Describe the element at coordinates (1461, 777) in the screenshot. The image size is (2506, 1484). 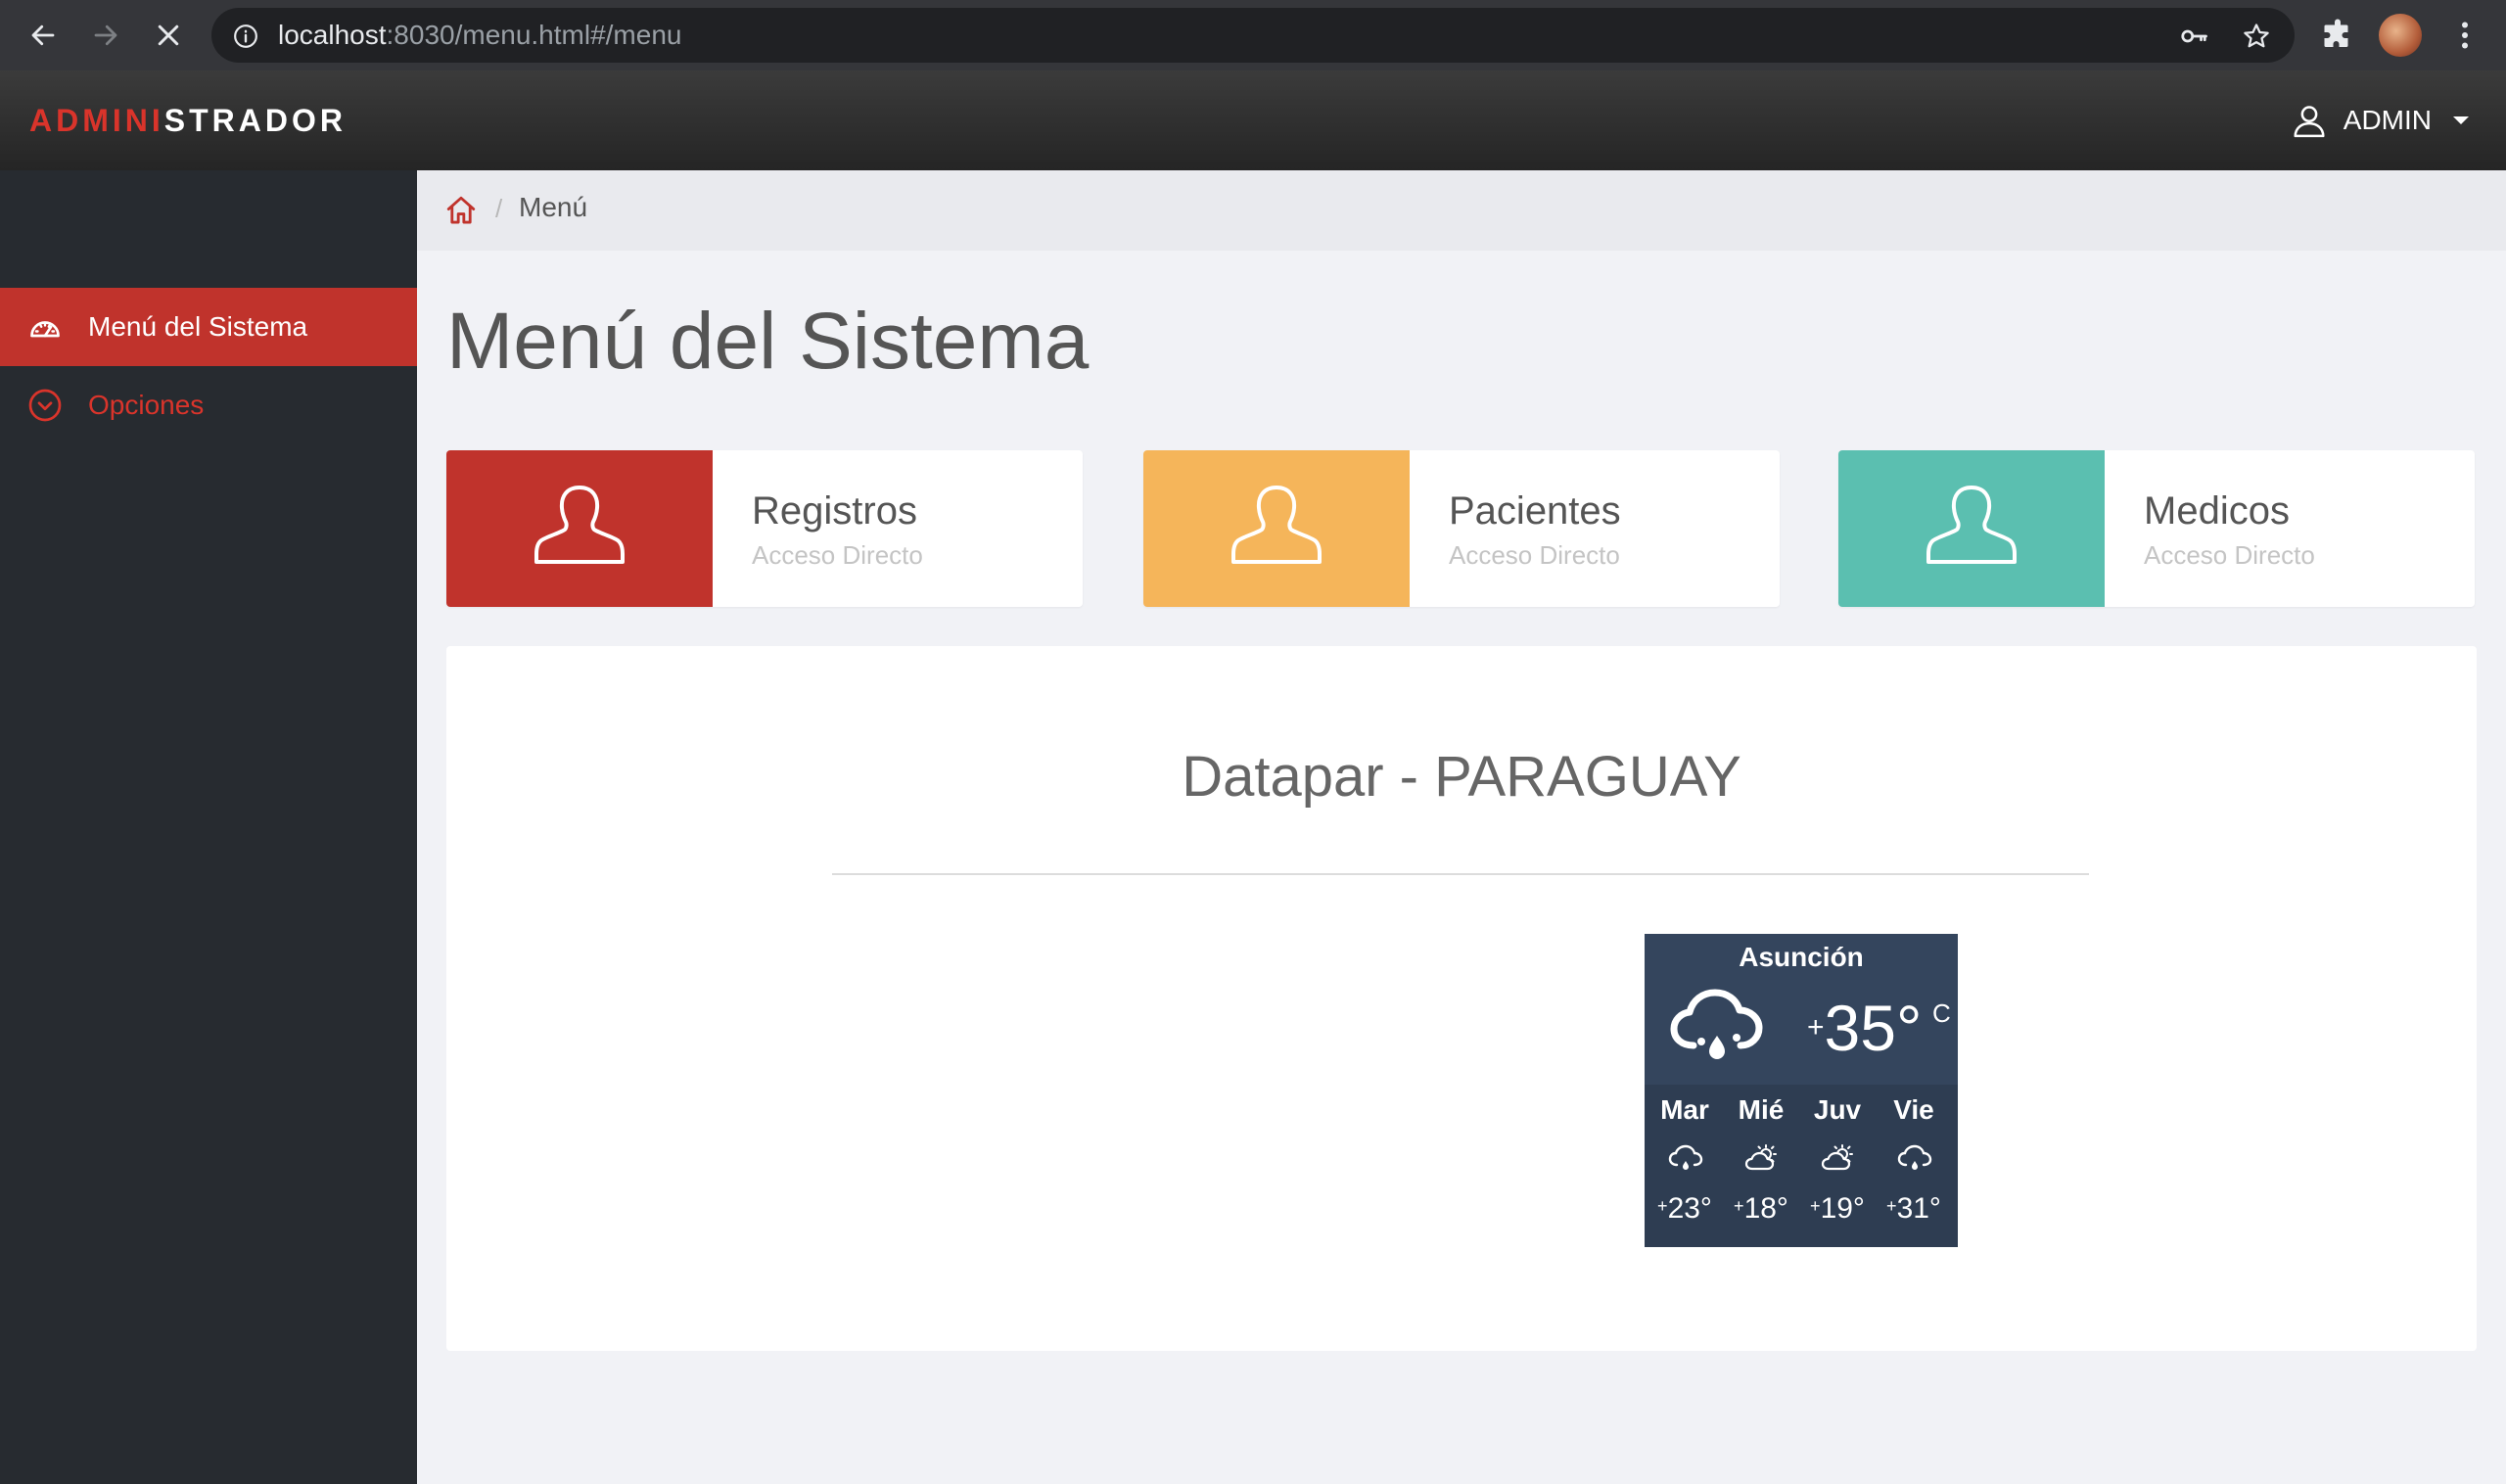
I see `panel-title: Datapar - PARAGUAY` at that location.